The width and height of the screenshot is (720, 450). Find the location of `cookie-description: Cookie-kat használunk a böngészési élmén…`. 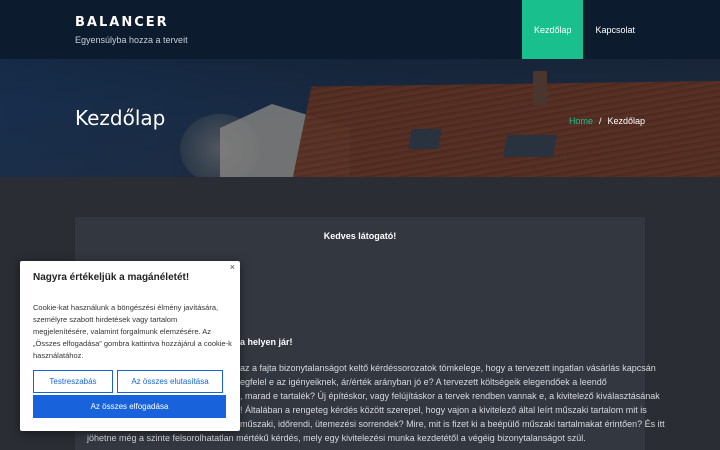

cookie-description: Cookie-kat használunk a böngészési élmén… is located at coordinates (132, 331).